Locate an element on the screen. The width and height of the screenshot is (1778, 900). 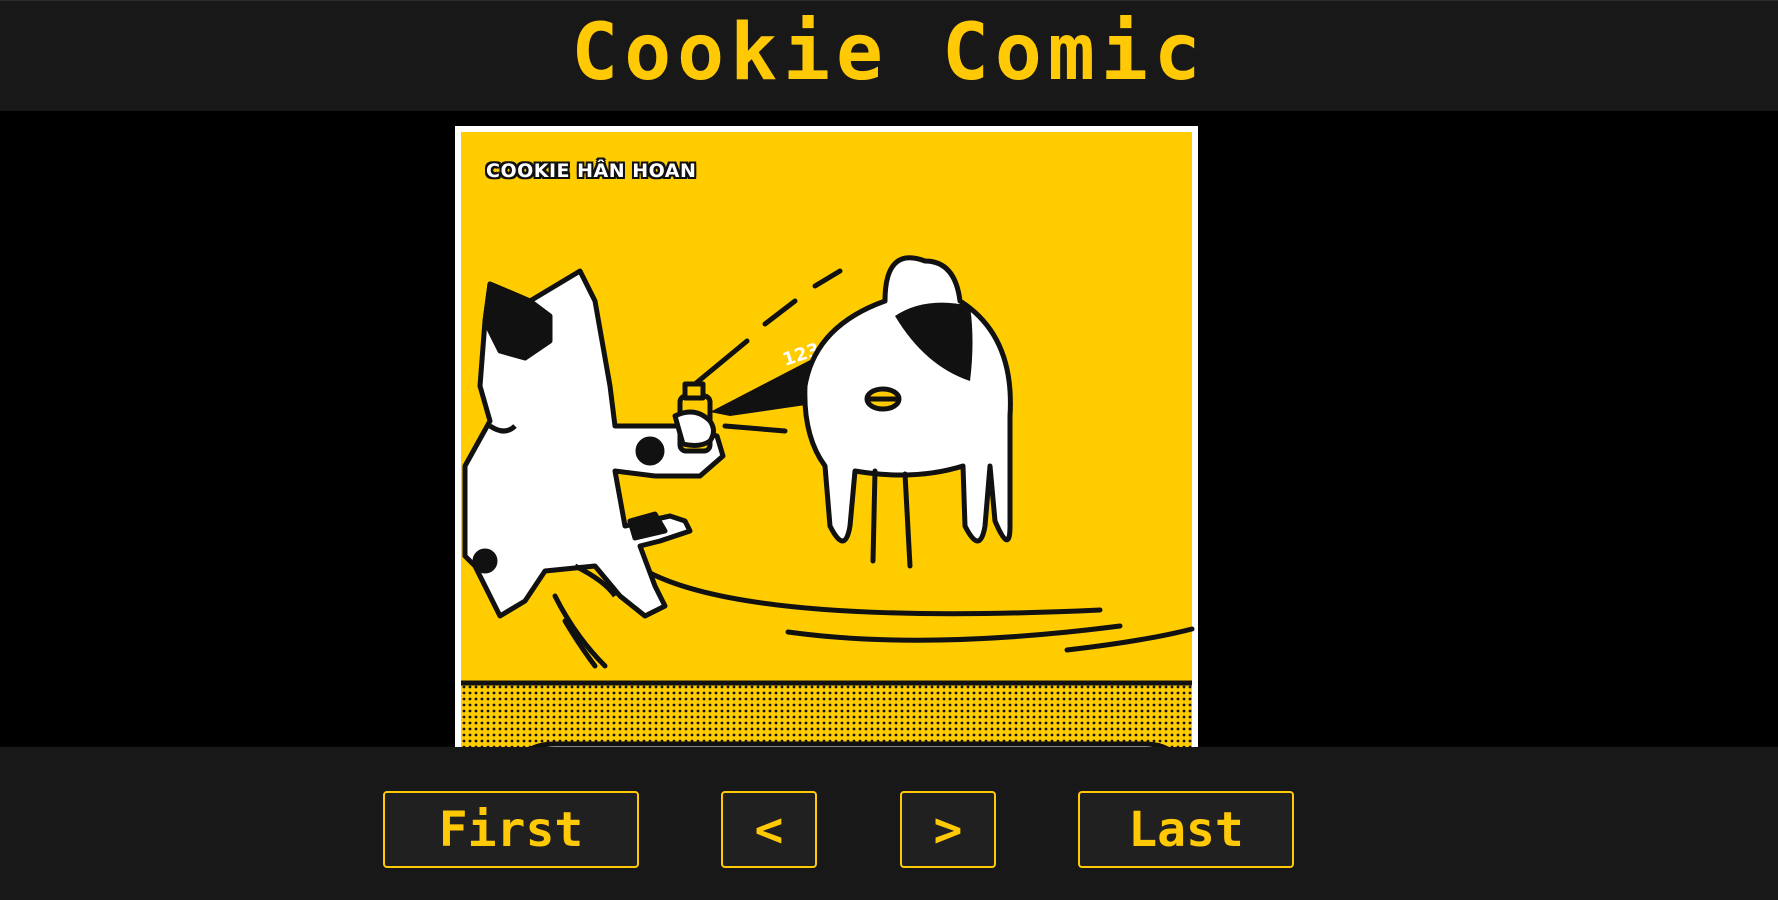
halftone-floor is located at coordinates (826, 715).